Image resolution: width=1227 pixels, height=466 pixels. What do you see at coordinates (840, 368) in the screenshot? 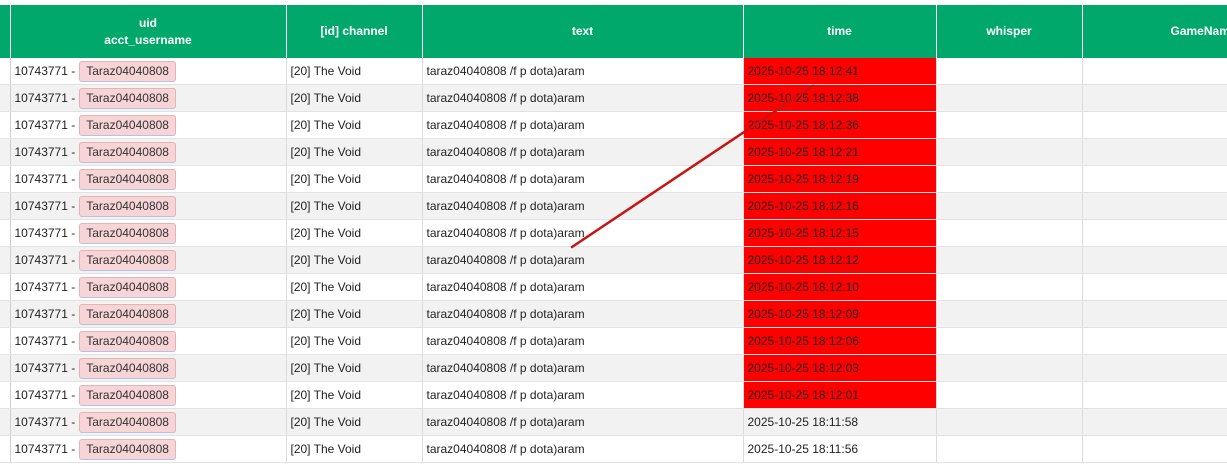
I see `cell-time: 2025-10-25 18:12:03` at bounding box center [840, 368].